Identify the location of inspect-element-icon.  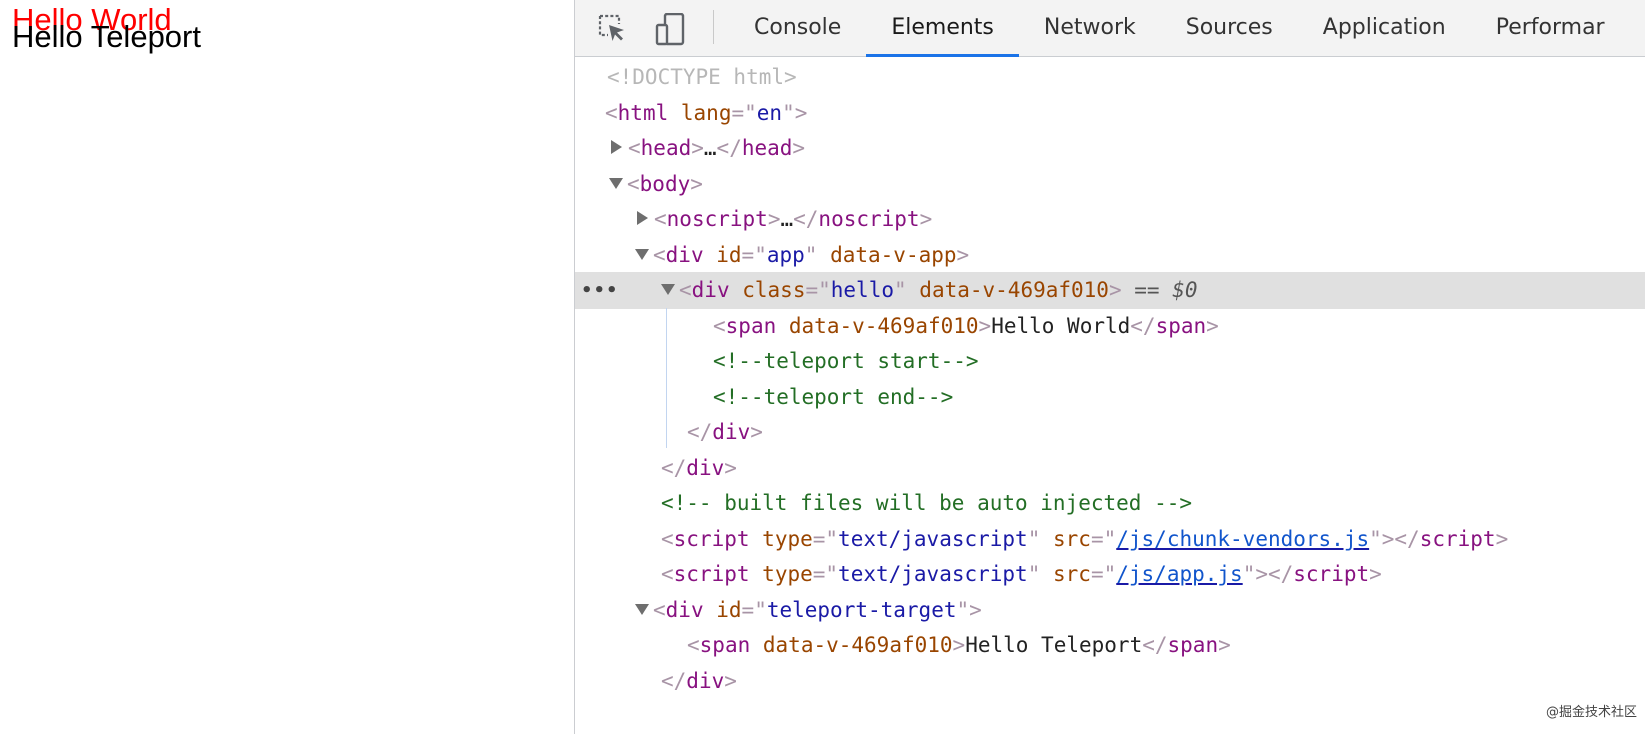
(612, 28).